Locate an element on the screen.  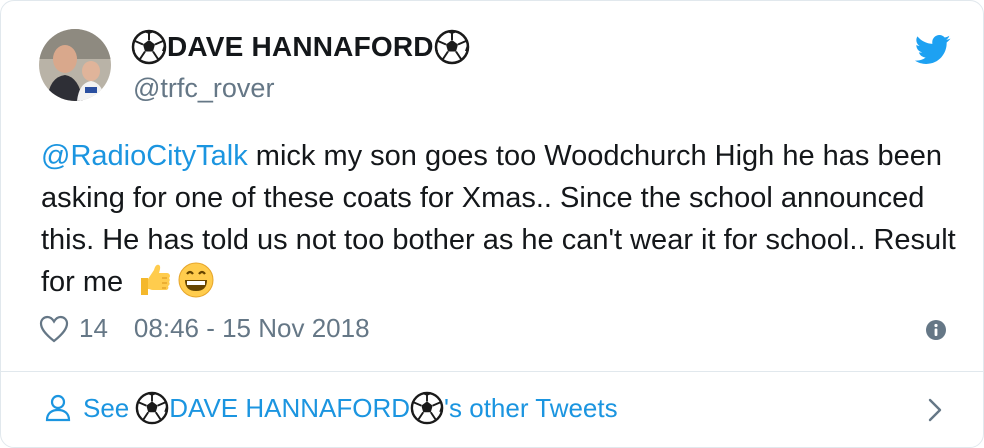
user-handle: @trfc_rover is located at coordinates (203, 88).